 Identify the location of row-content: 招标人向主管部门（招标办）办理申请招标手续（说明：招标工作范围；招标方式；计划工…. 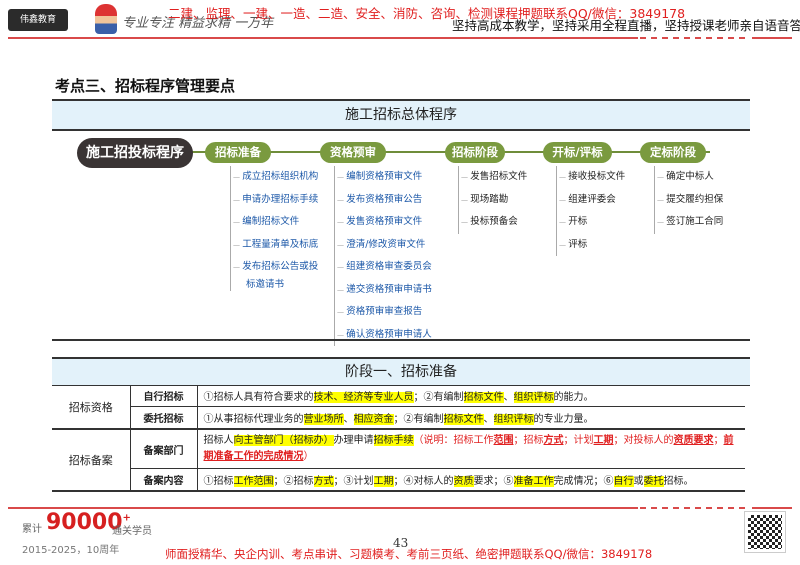
(471, 449).